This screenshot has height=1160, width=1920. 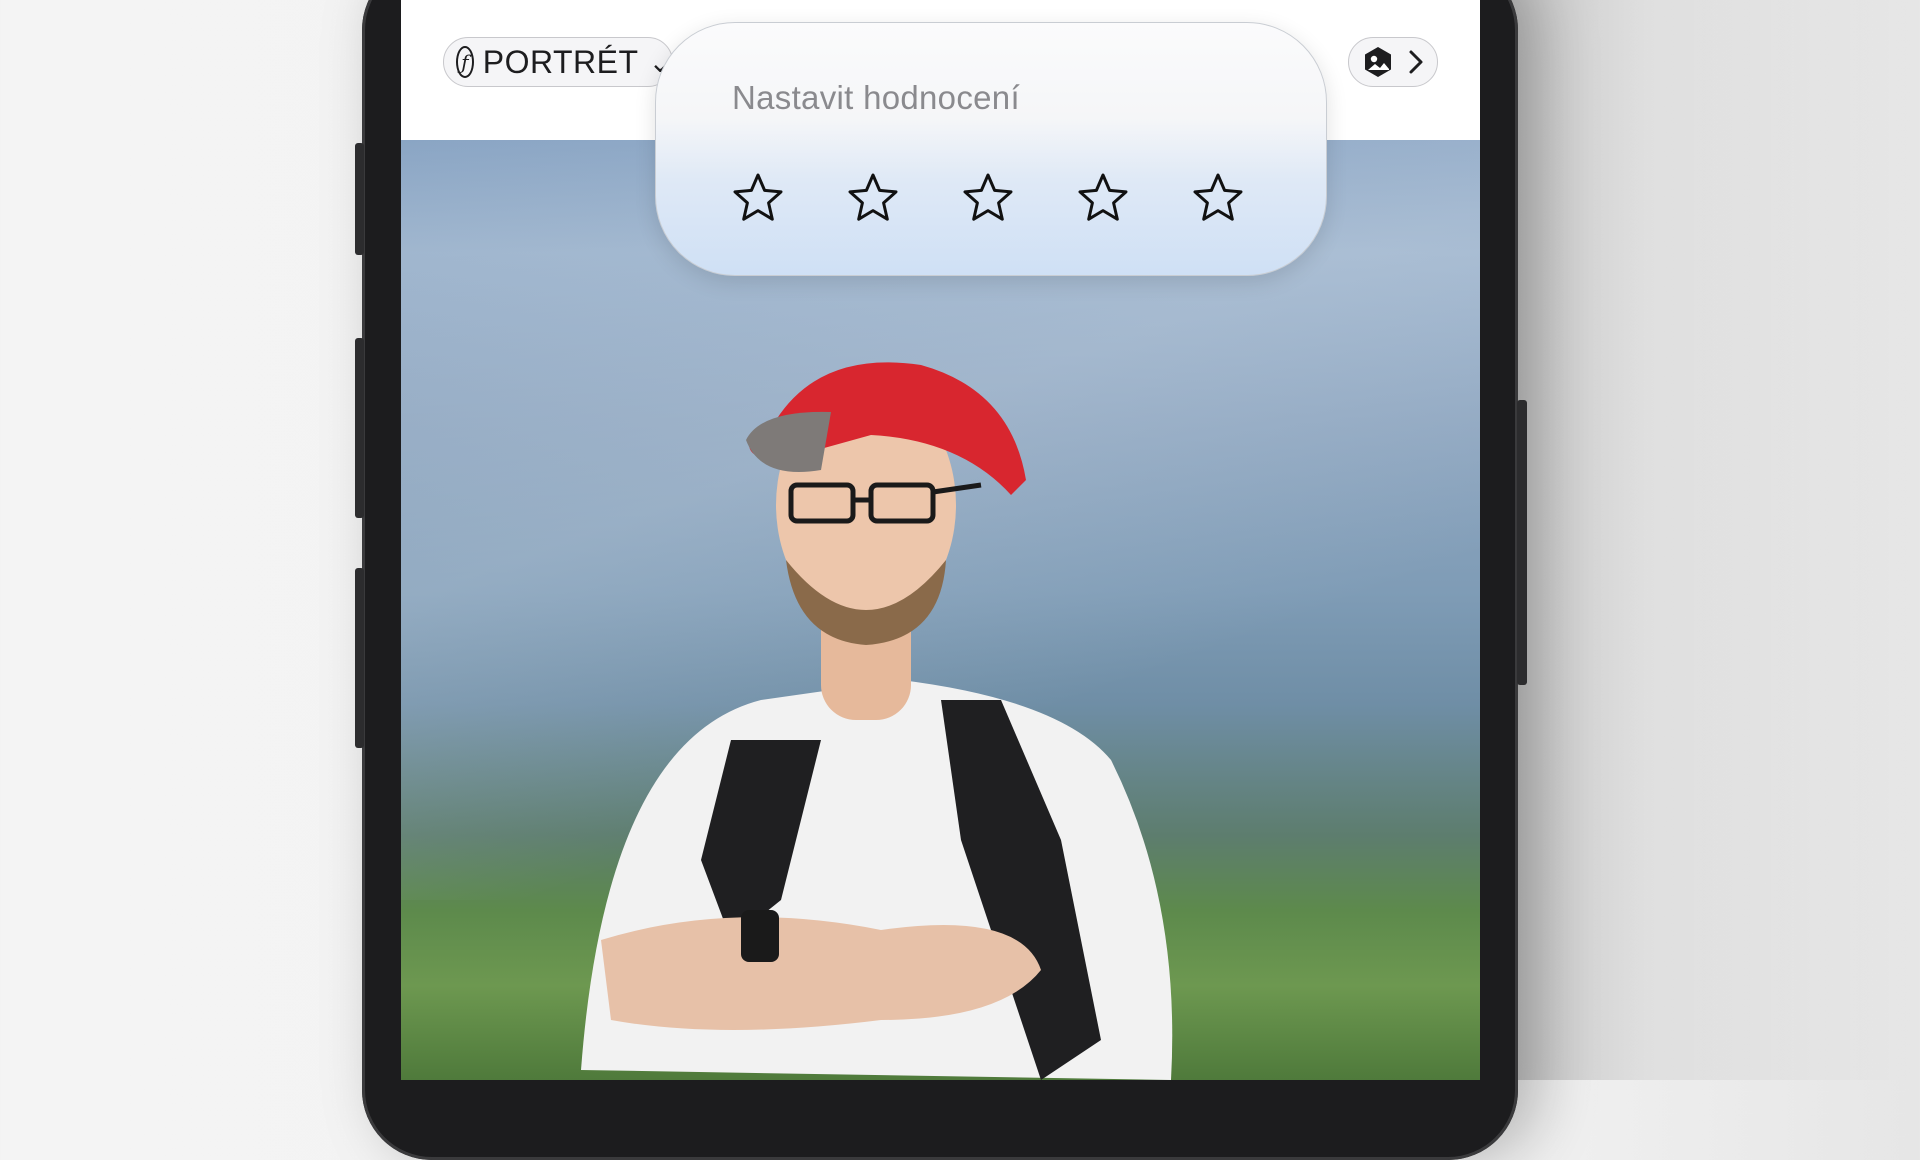 I want to click on action-button, so click(x=359, y=199).